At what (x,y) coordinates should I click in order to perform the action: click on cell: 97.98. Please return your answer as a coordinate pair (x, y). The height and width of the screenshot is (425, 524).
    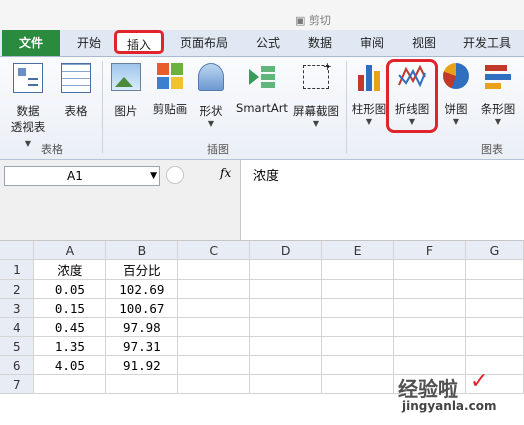
    Looking at the image, I should click on (142, 327).